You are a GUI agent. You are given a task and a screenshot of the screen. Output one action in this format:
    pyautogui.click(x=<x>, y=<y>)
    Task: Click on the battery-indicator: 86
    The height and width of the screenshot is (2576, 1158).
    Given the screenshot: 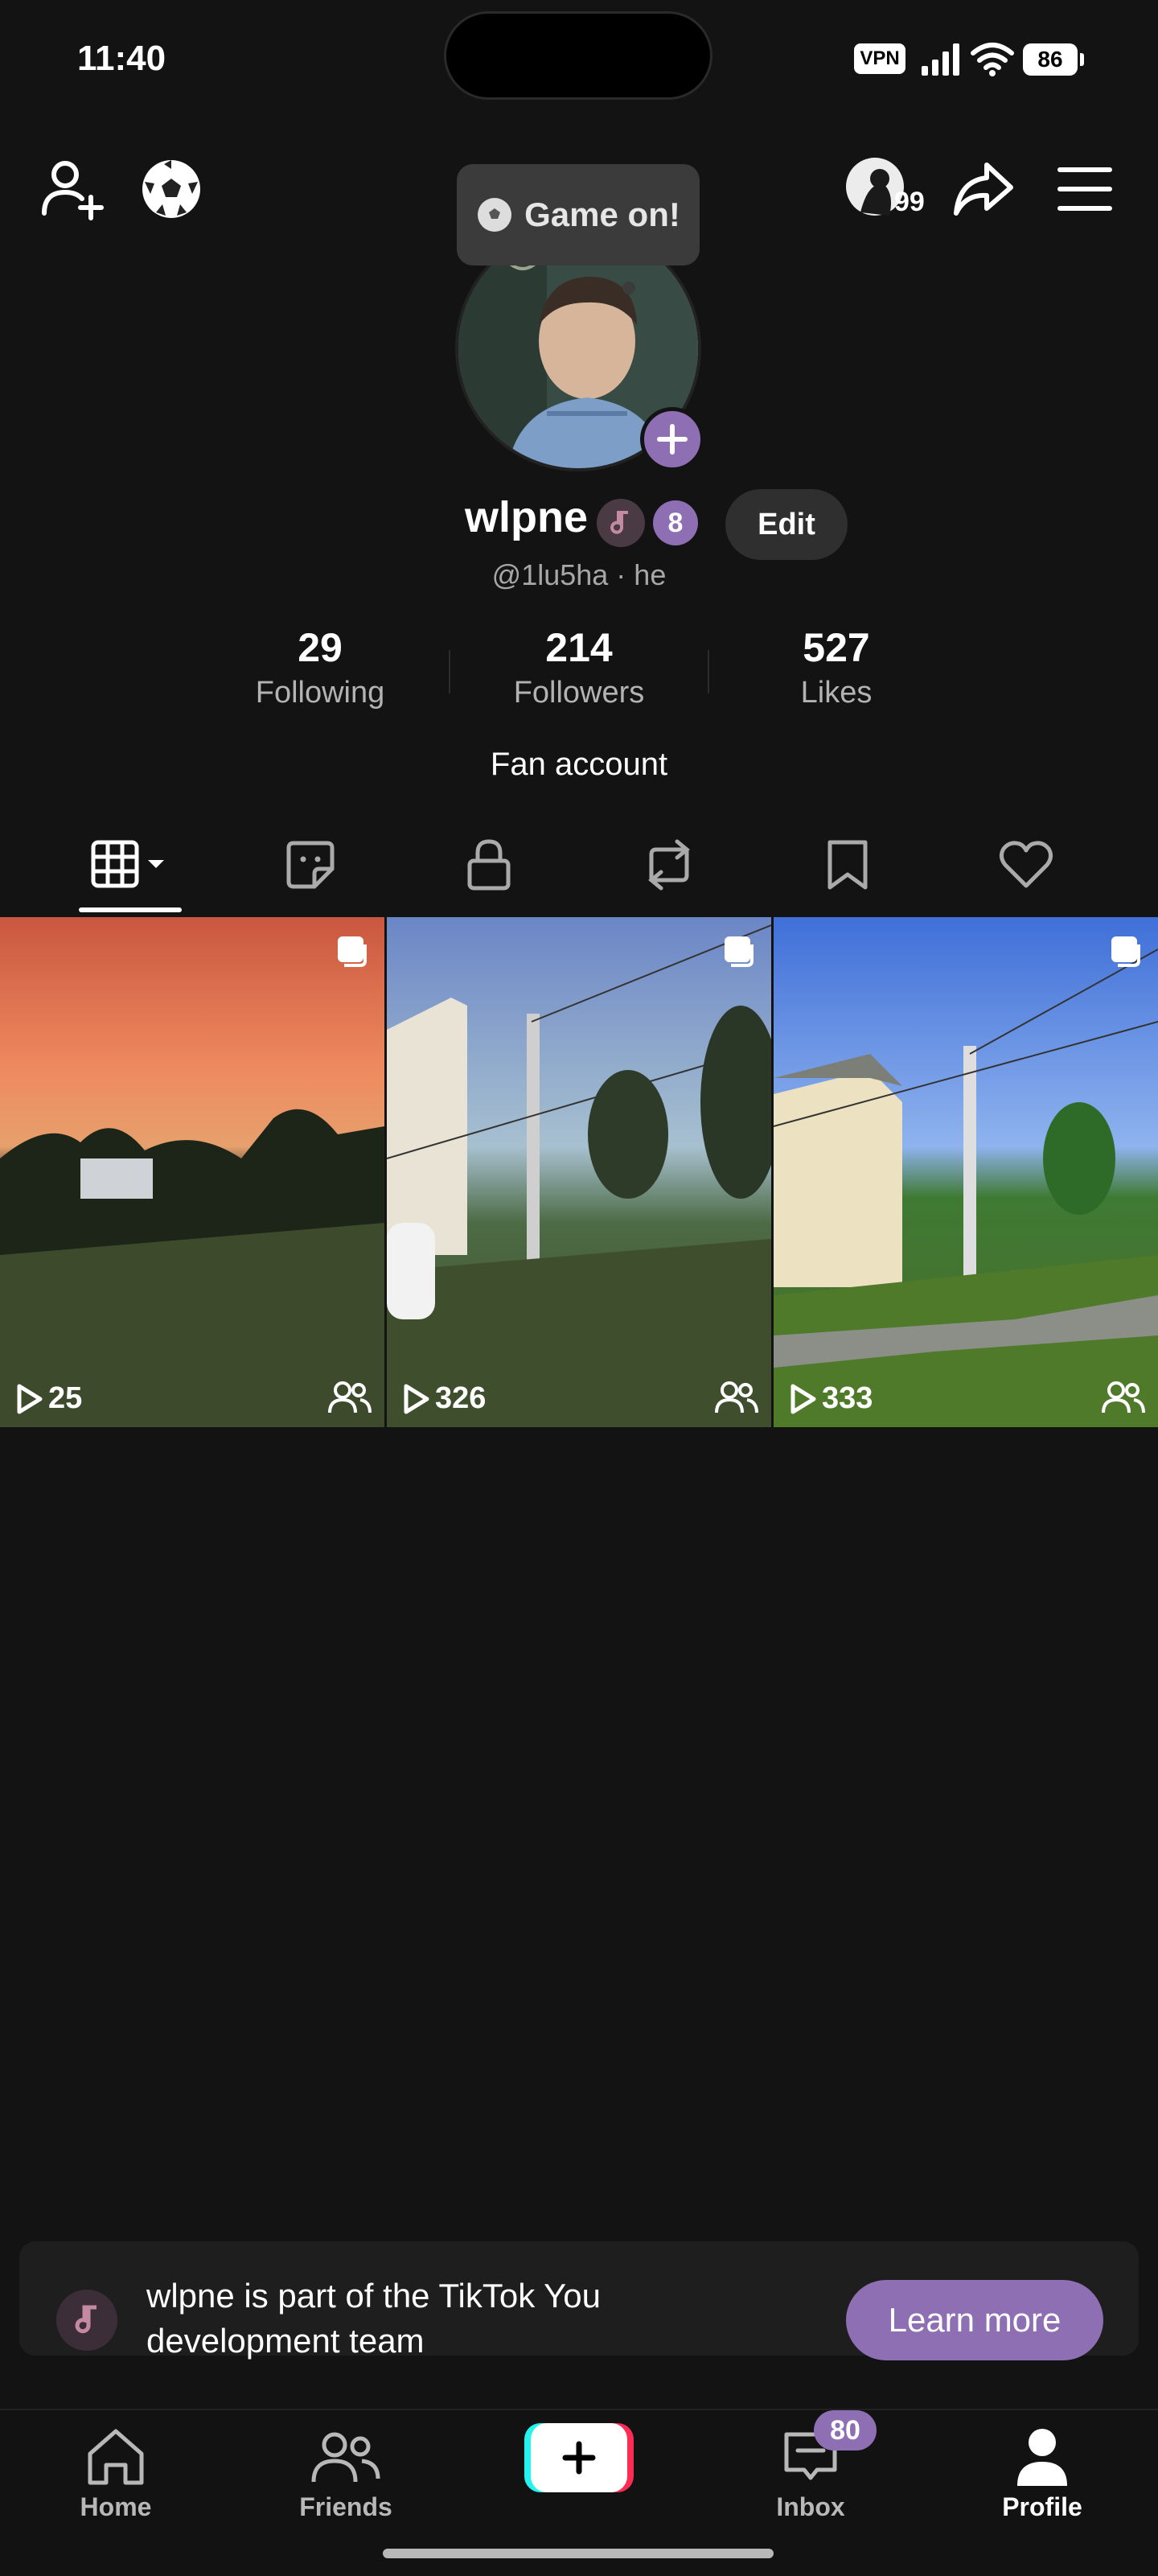 What is the action you would take?
    pyautogui.click(x=1053, y=59)
    